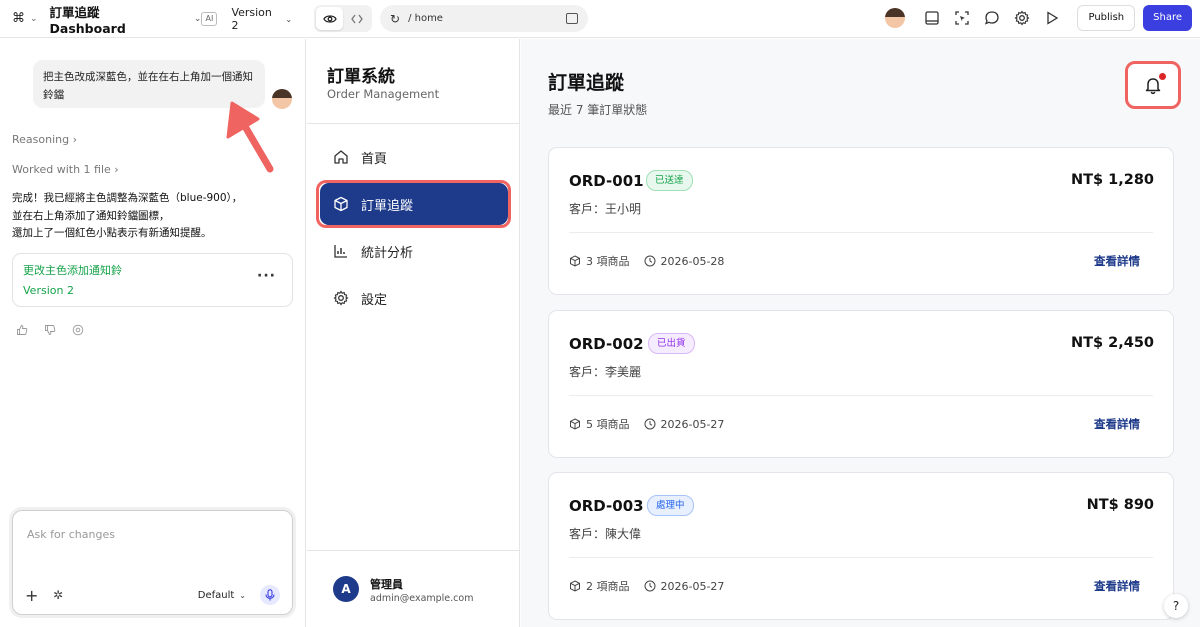  I want to click on add-attachment-icon: +, so click(33, 595).